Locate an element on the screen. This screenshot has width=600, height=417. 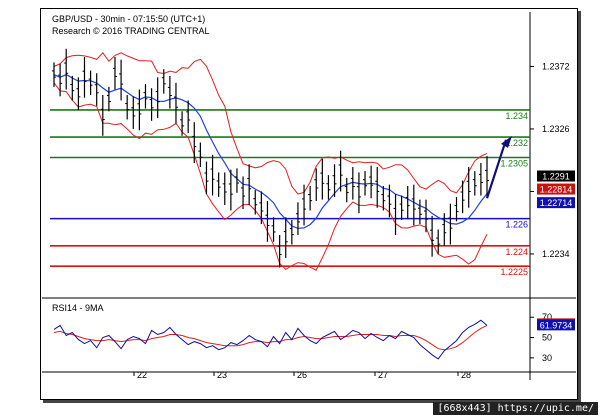
rsi-line is located at coordinates (270, 339).